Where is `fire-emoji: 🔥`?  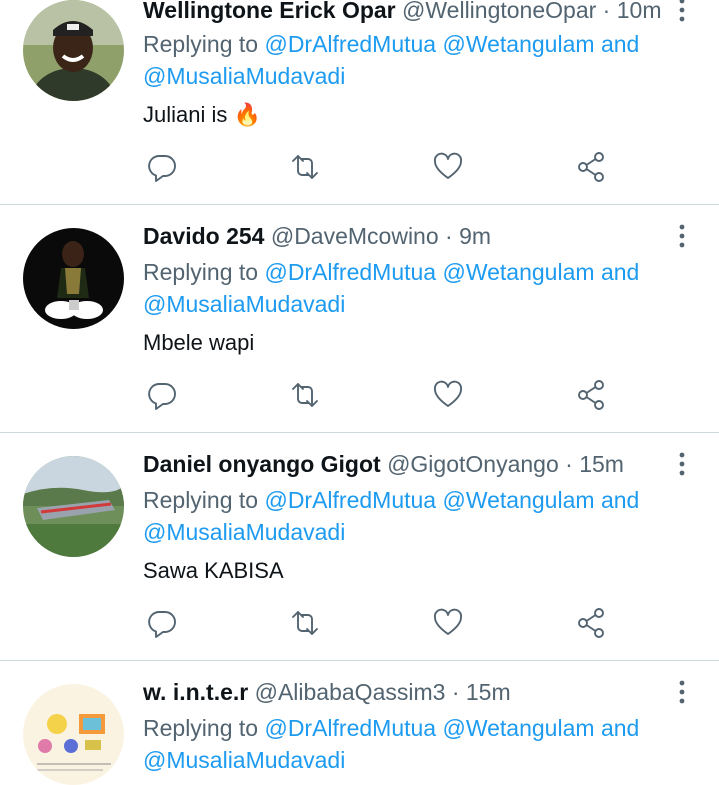
fire-emoji: 🔥 is located at coordinates (247, 114).